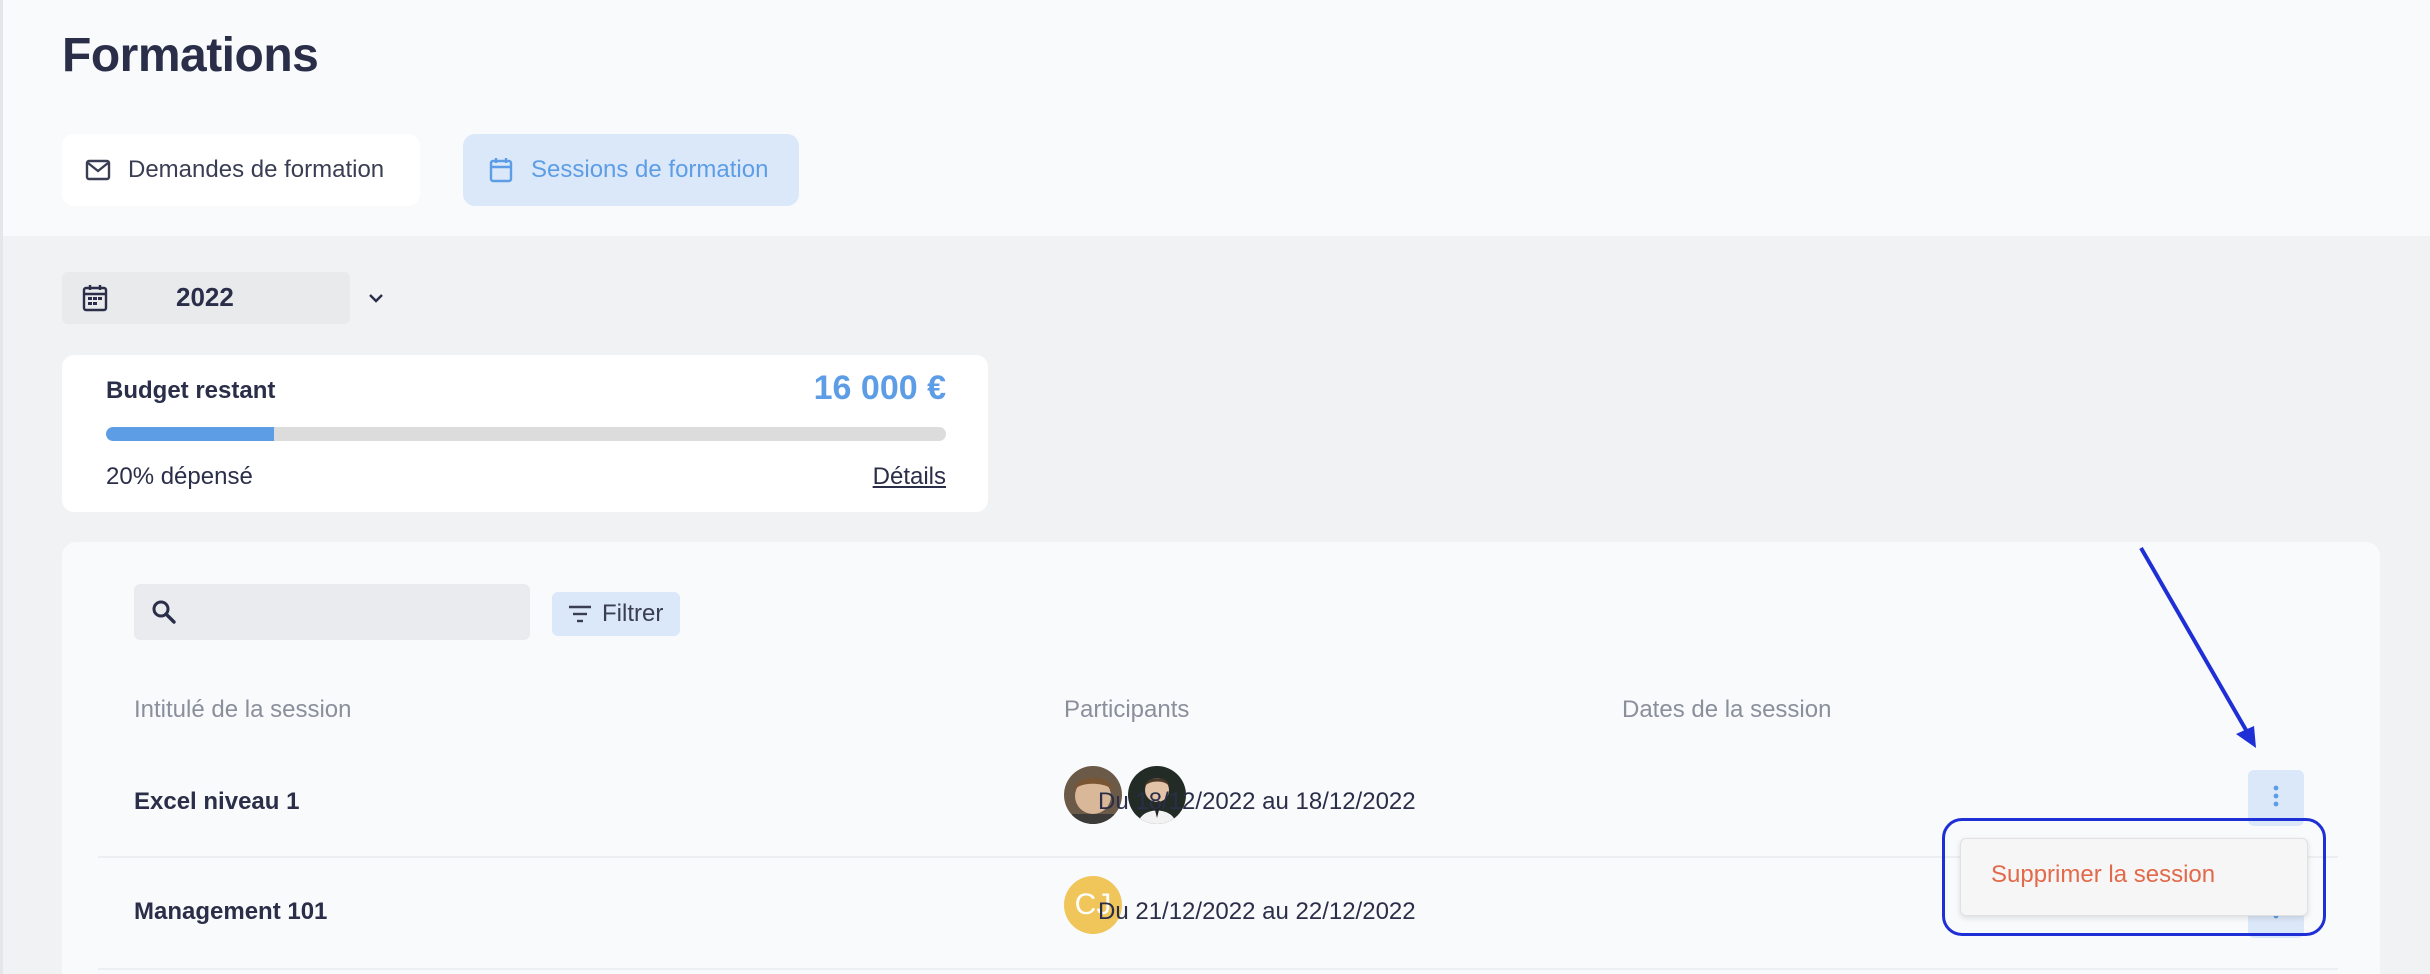 The width and height of the screenshot is (2430, 974). I want to click on annotation-highlight-box, so click(2134, 877).